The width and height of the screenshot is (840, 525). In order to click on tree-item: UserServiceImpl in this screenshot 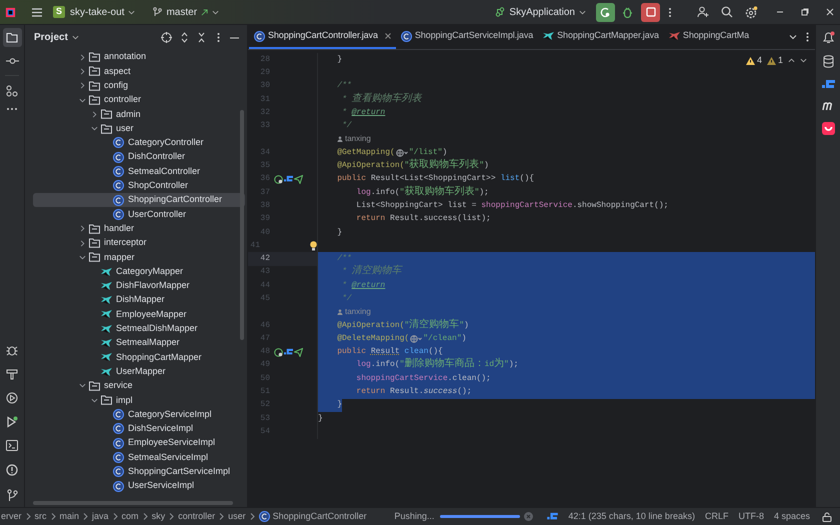, I will do `click(139, 486)`.